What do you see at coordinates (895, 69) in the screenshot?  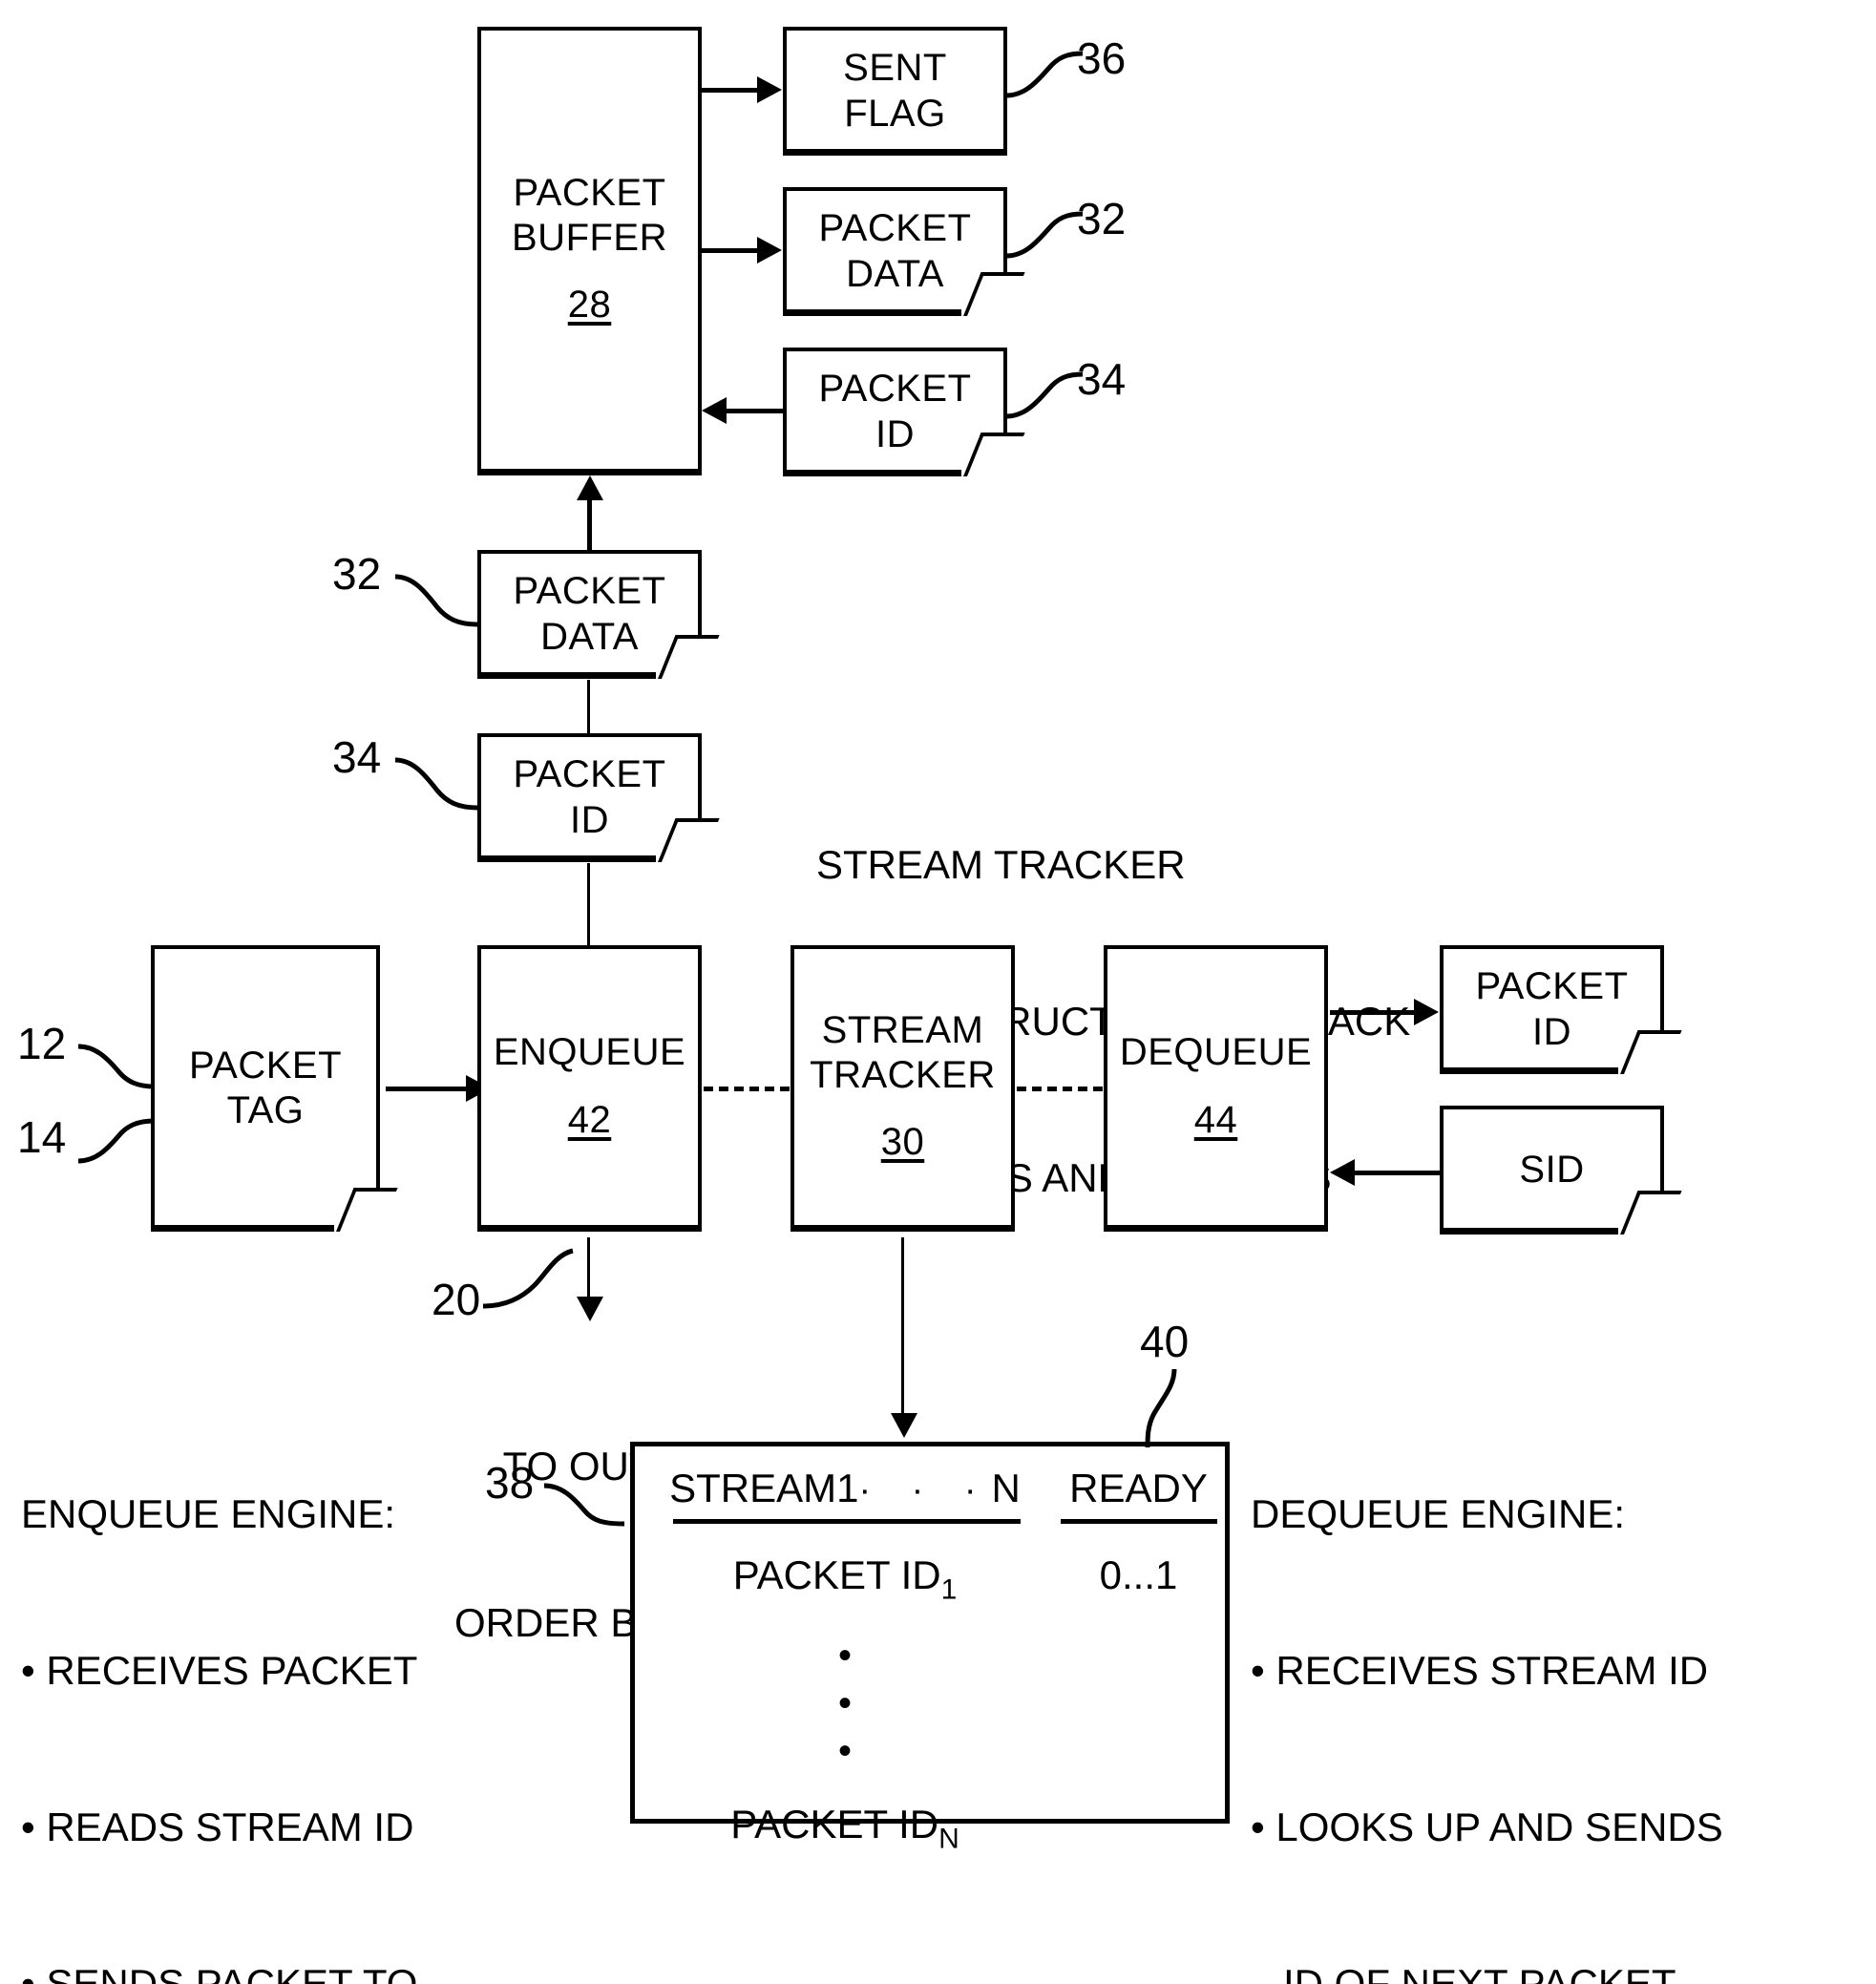 I see `sent-flag-label-1: SENT` at bounding box center [895, 69].